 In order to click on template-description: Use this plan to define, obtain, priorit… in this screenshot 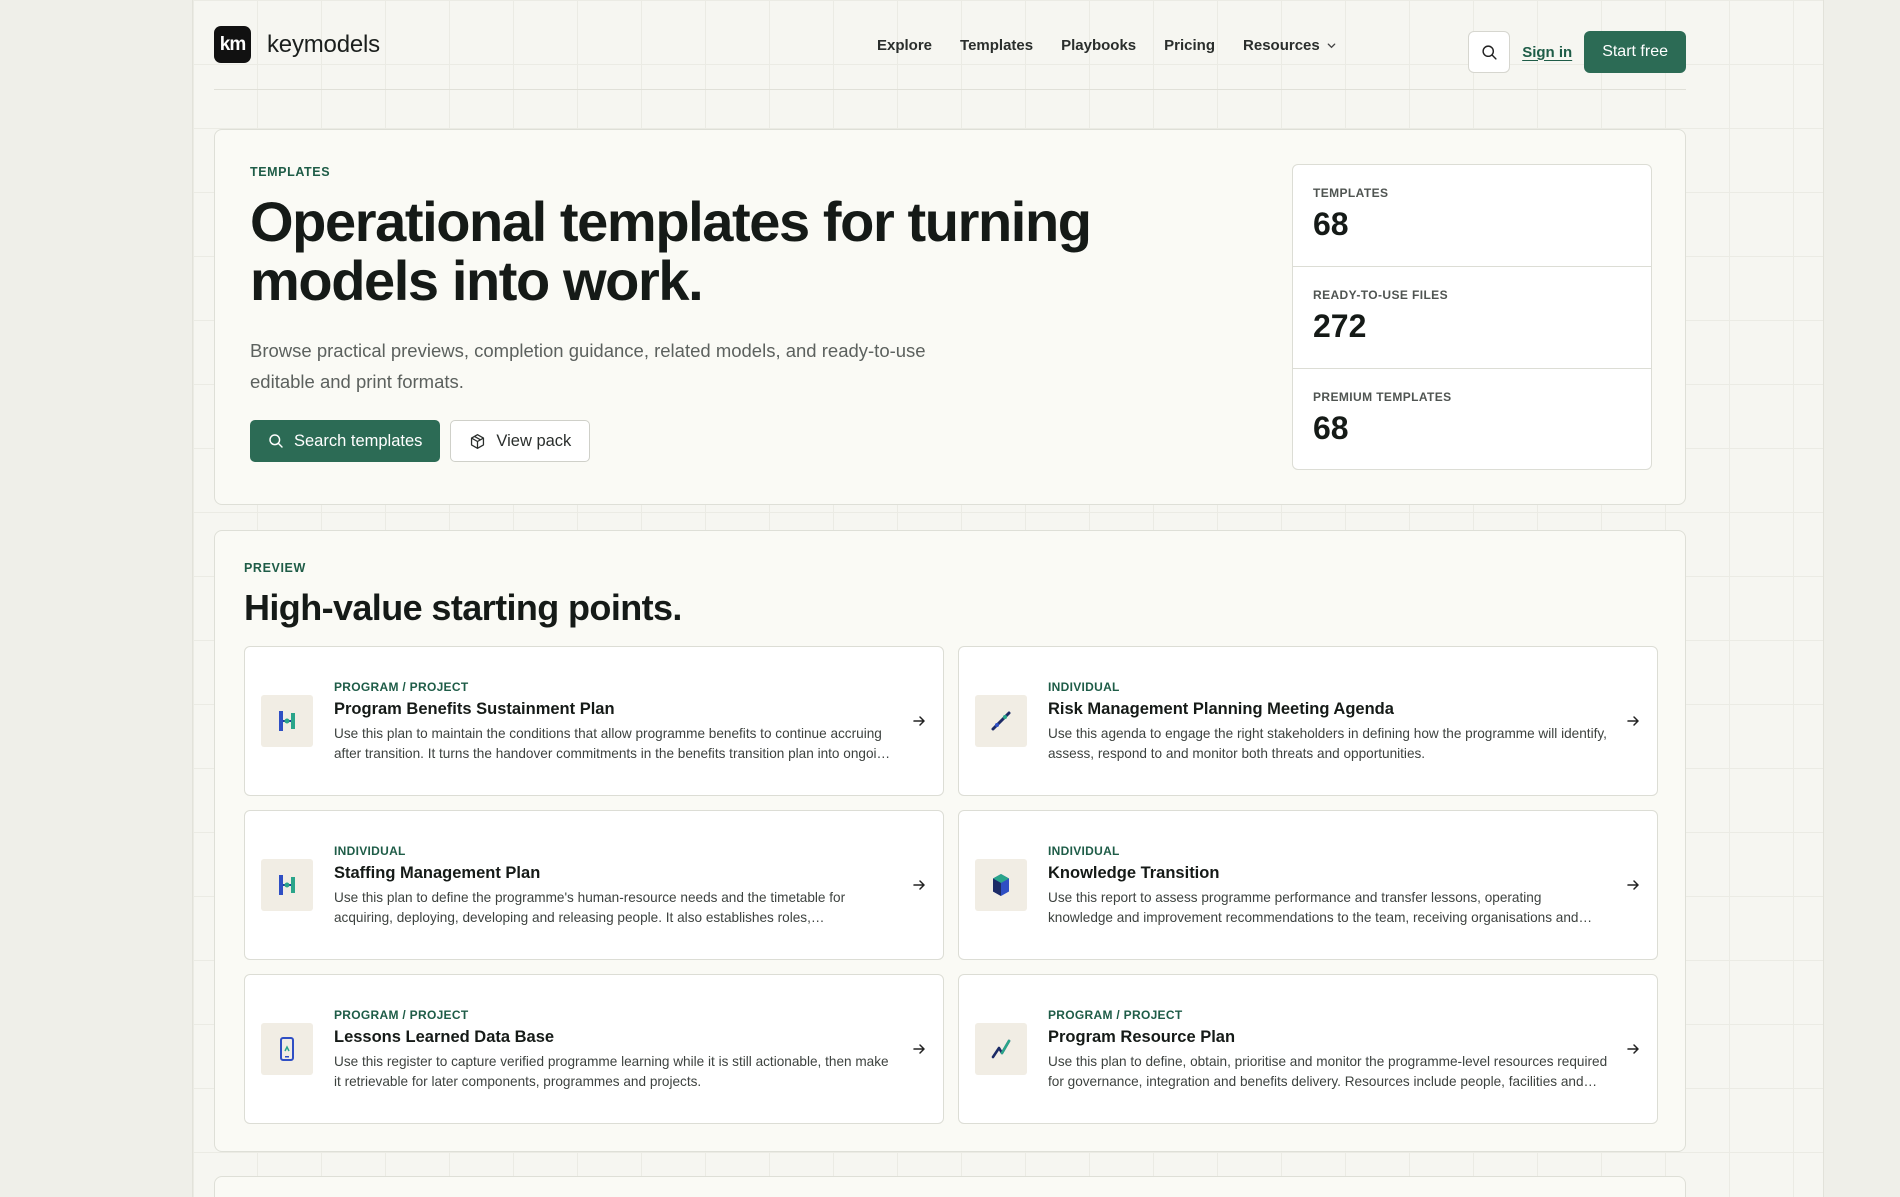, I will do `click(1328, 1071)`.